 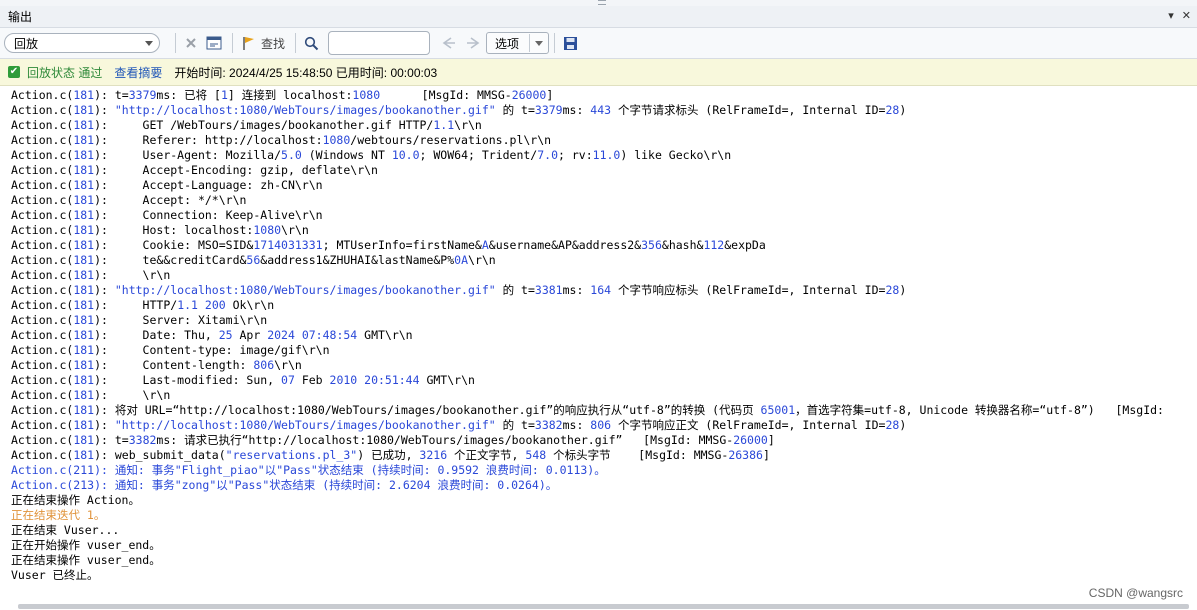 I want to click on find-next-button, so click(x=473, y=43).